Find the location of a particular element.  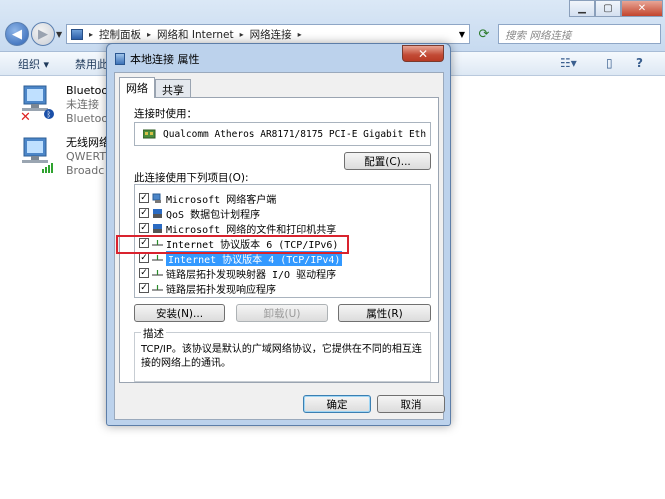

search-input: 搜索 网络连接 is located at coordinates (579, 34).